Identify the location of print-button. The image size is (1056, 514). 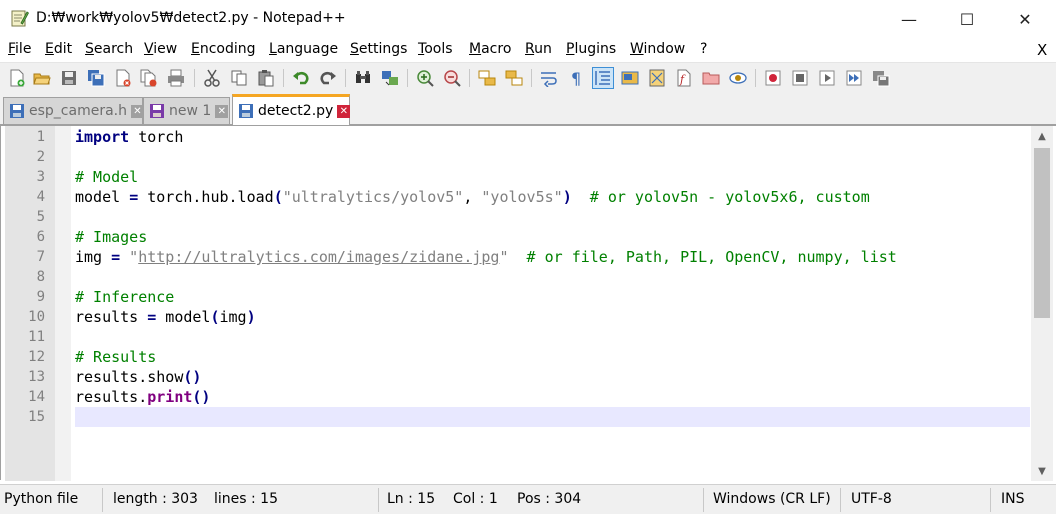
(176, 78).